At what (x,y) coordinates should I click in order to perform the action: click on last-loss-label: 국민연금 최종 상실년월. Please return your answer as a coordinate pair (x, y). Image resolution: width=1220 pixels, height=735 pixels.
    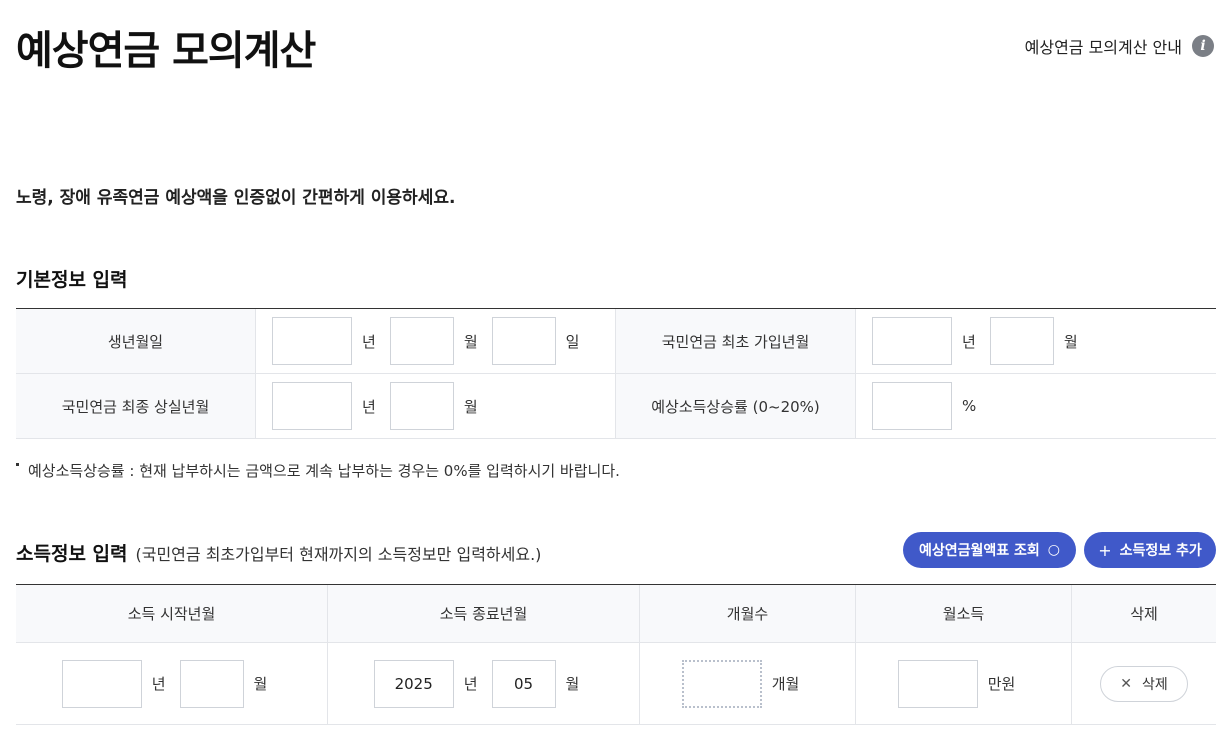
    Looking at the image, I should click on (136, 406).